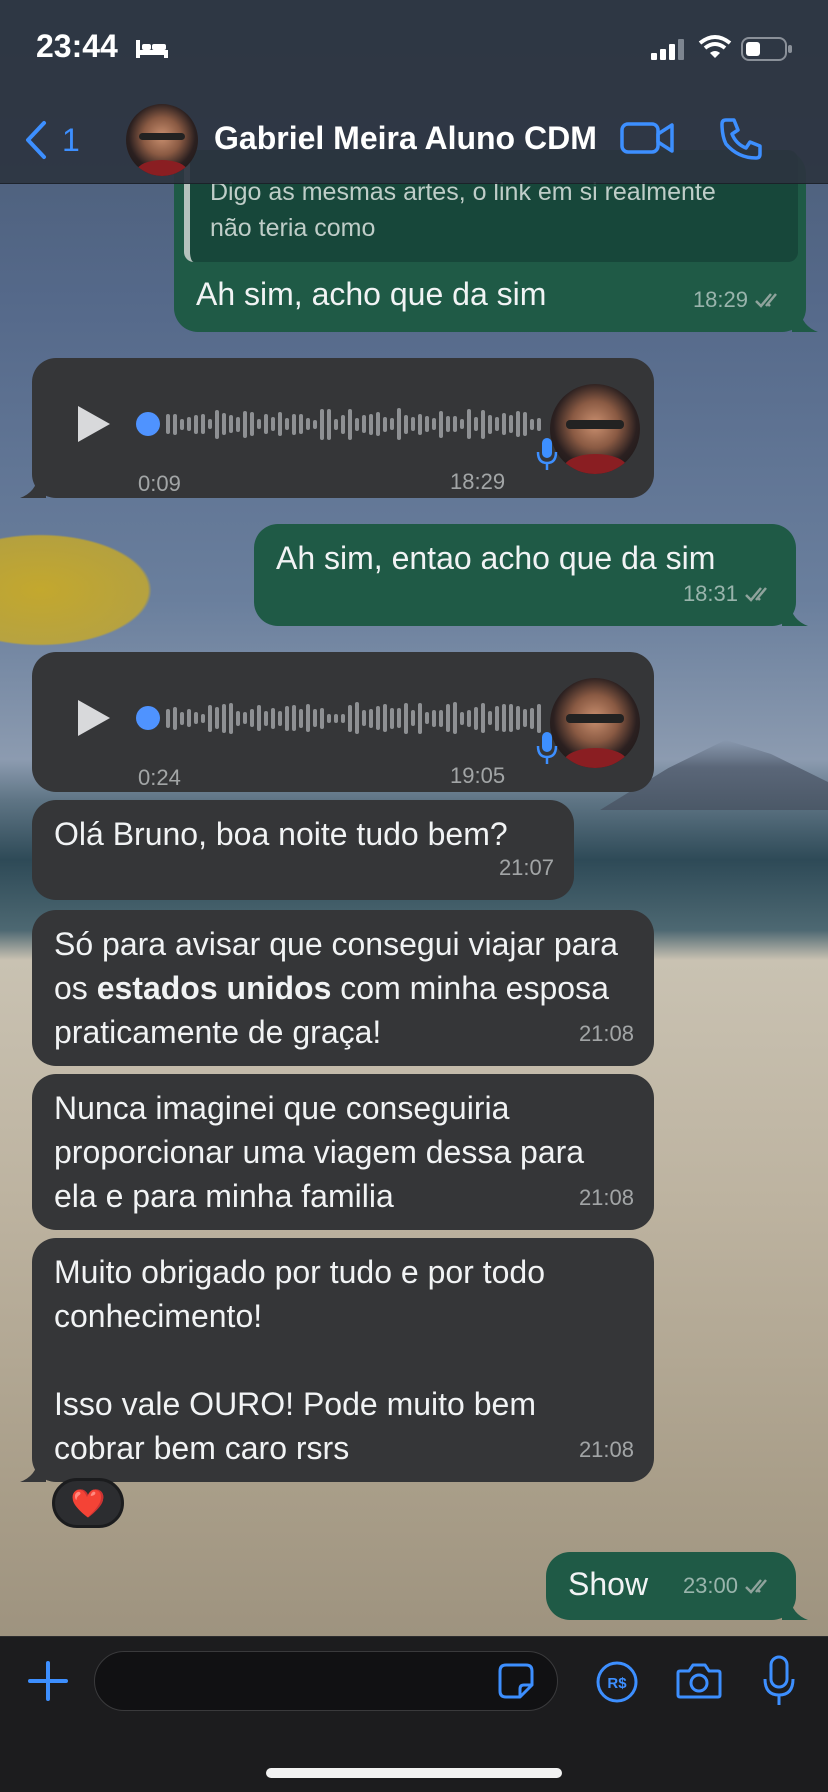 Image resolution: width=828 pixels, height=1792 pixels. I want to click on message-outgoing: Show 23:00, so click(677, 1586).